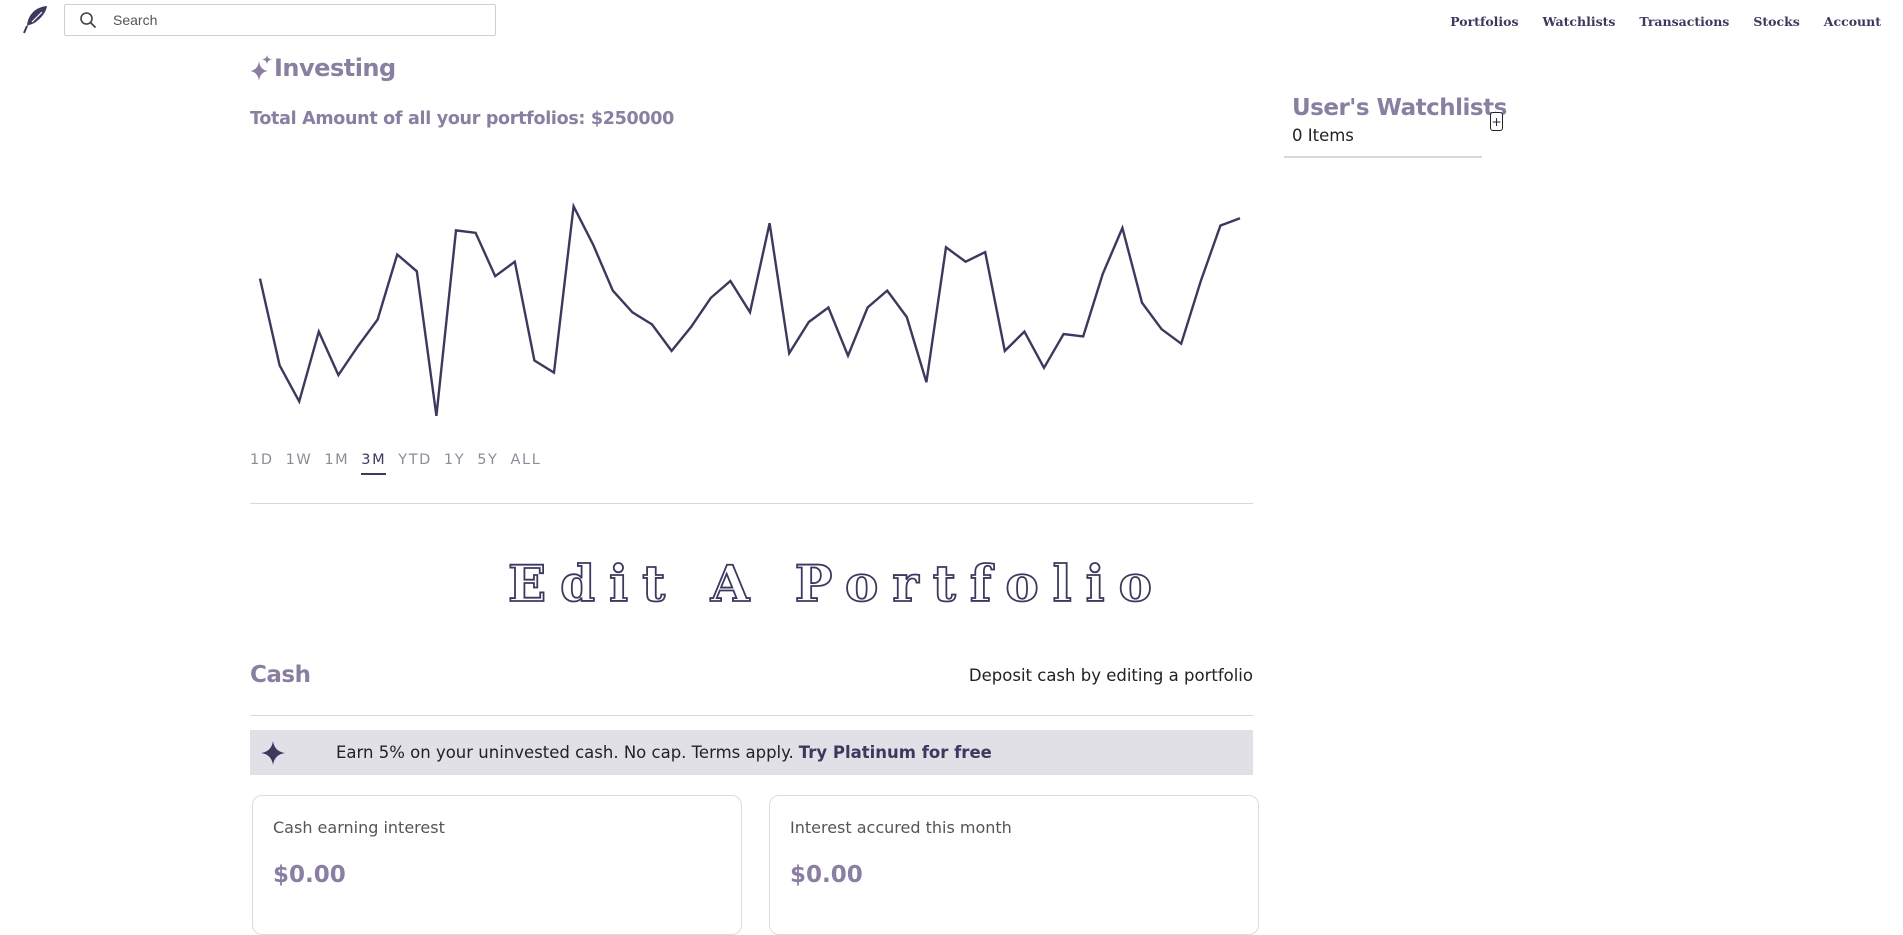  What do you see at coordinates (487, 463) in the screenshot?
I see `range-5y: 5Y` at bounding box center [487, 463].